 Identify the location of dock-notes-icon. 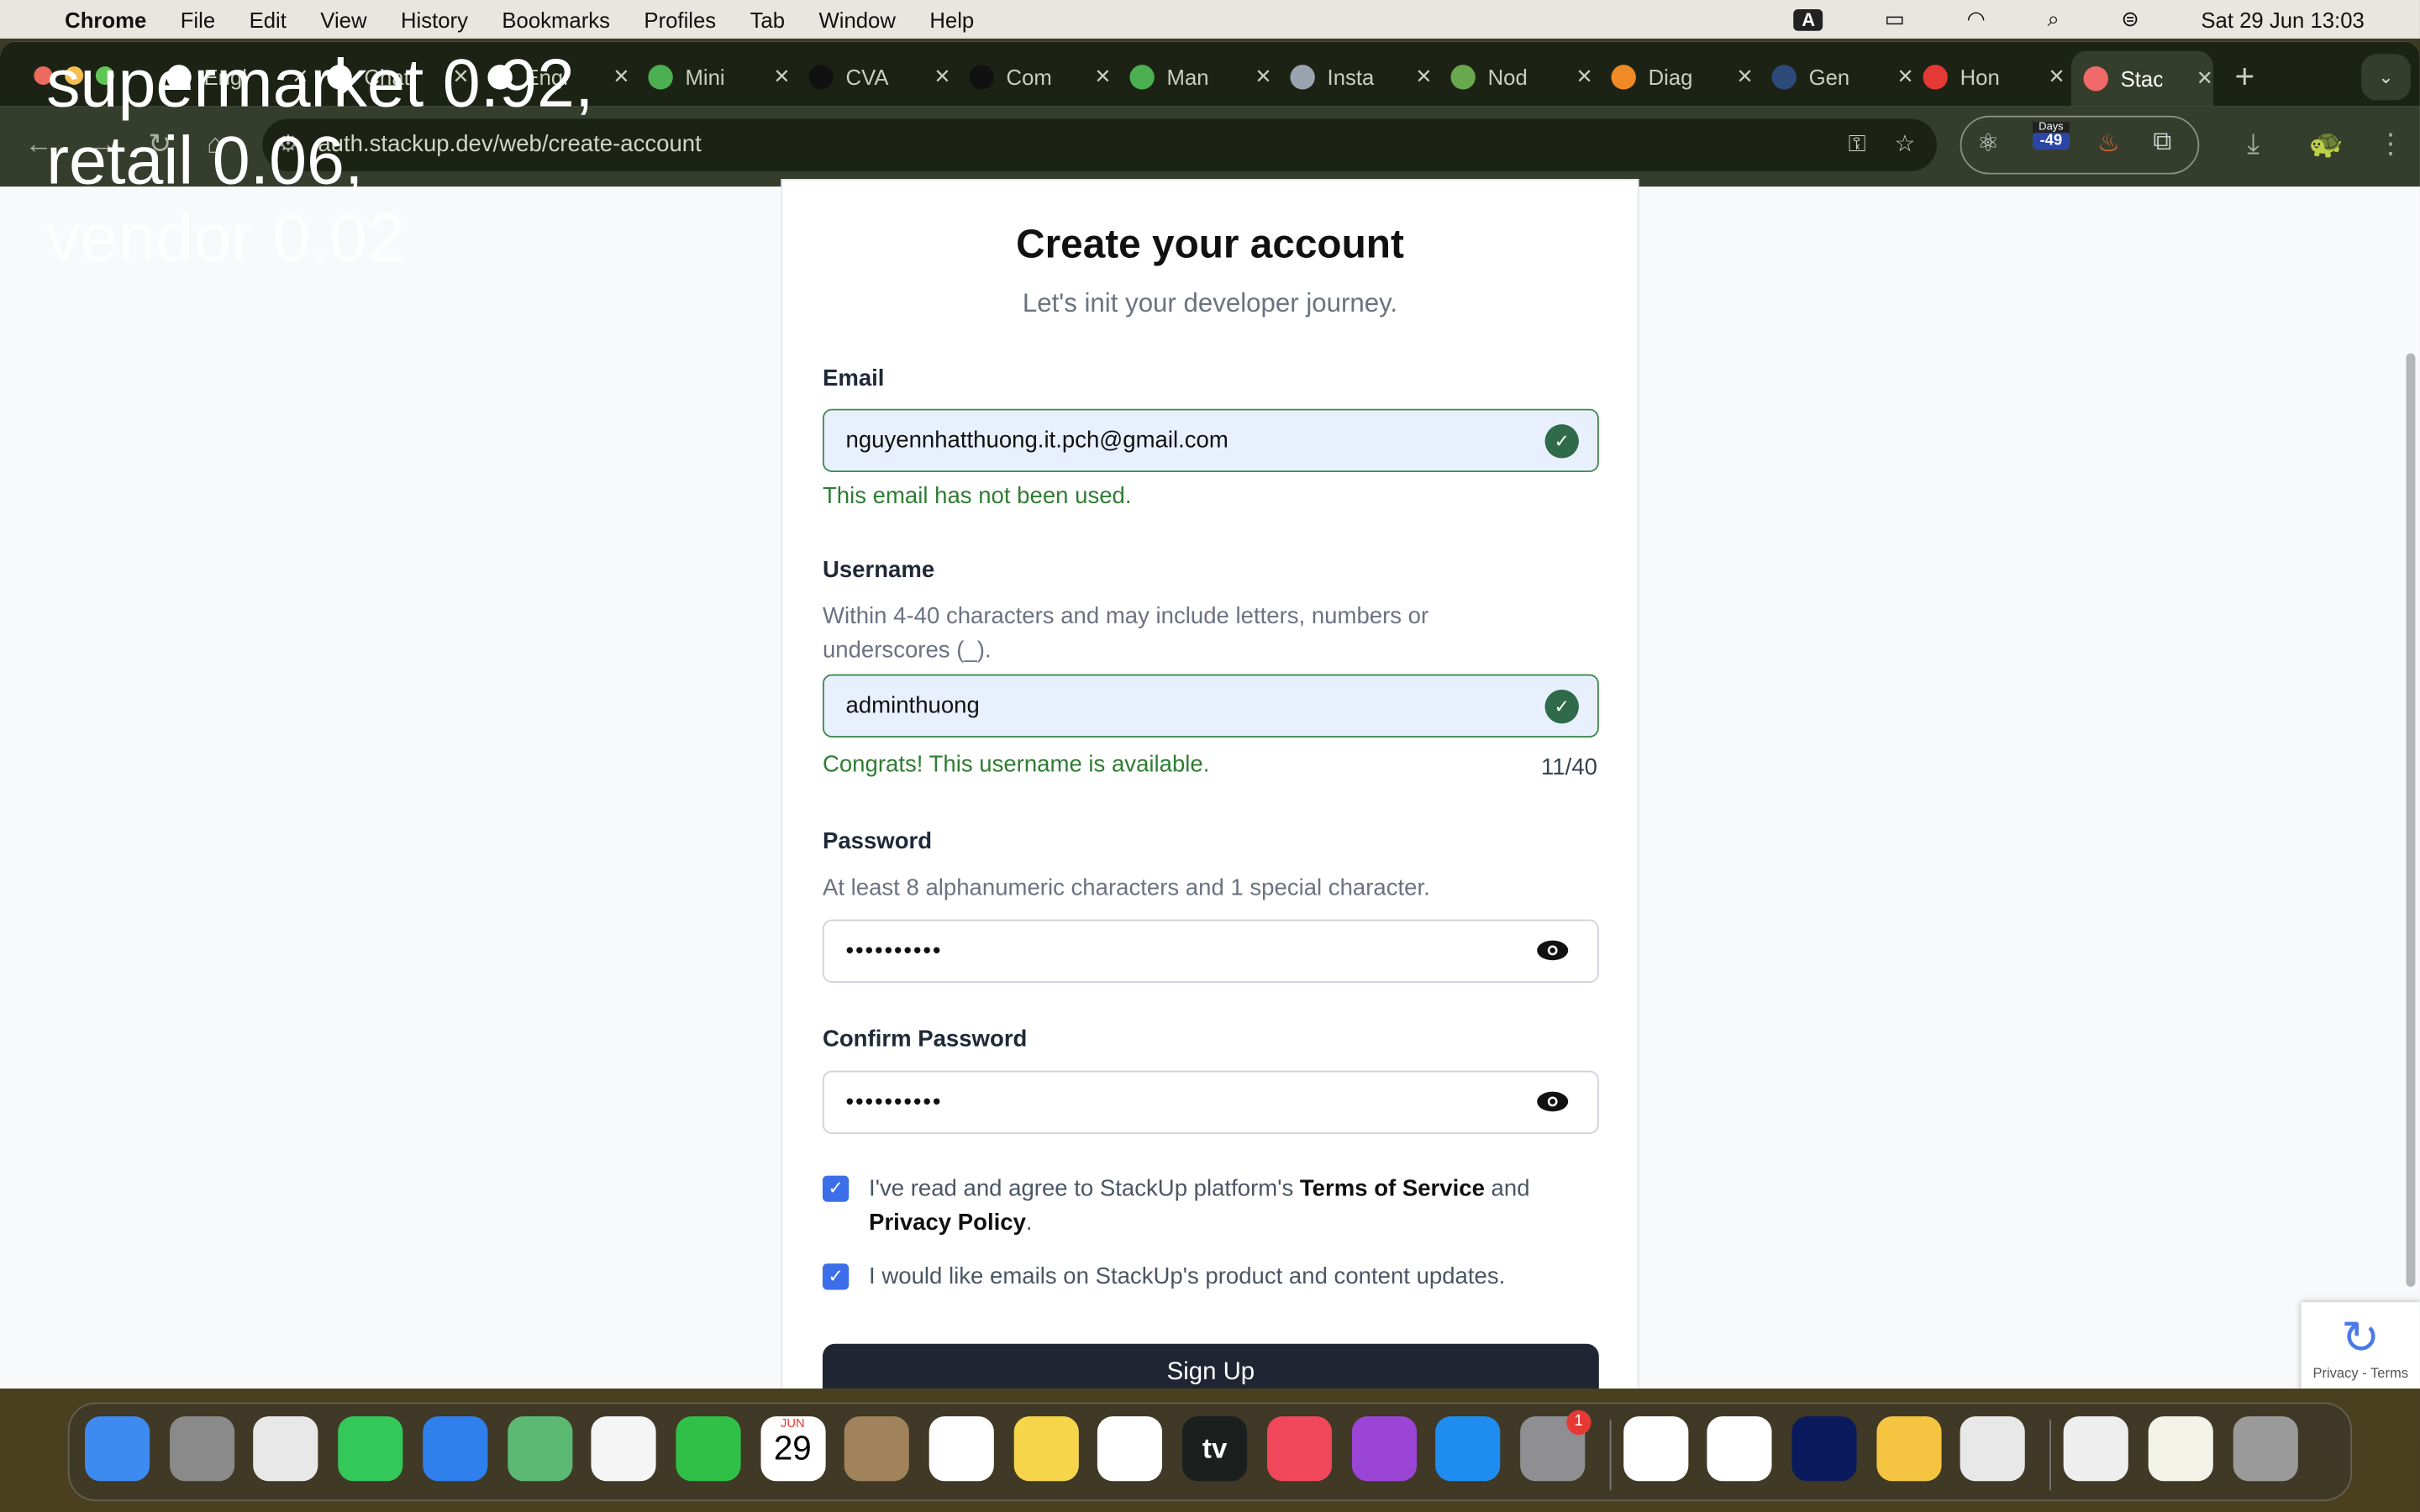
(1046, 1449).